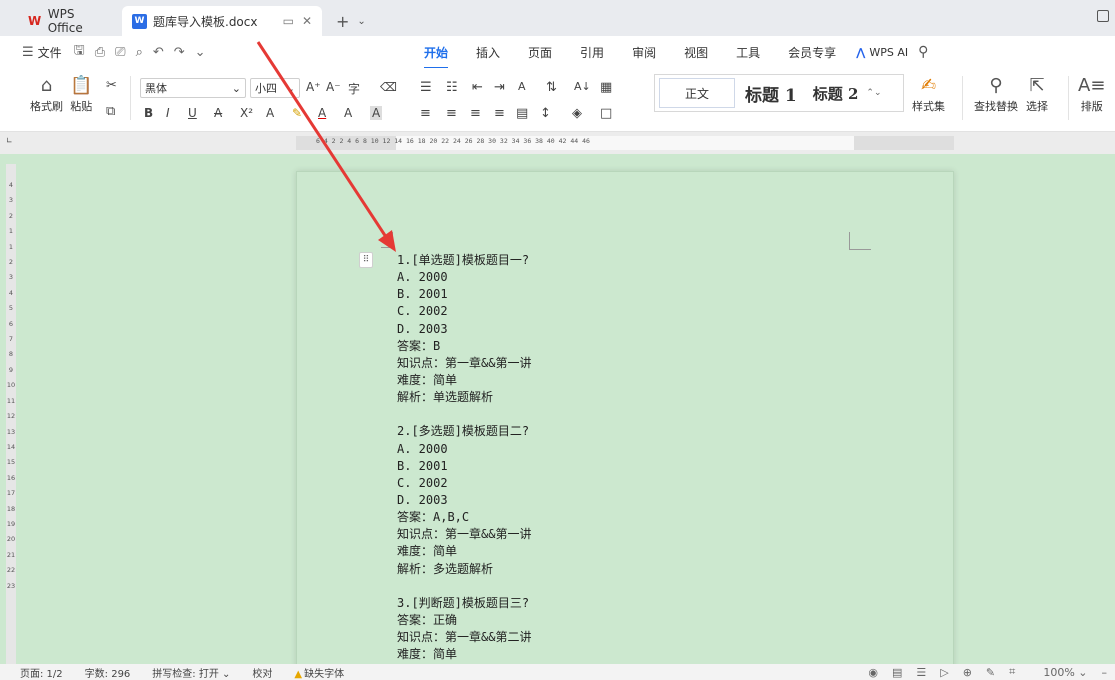  I want to click on missing-font: ▲ 缺失字体, so click(319, 672).